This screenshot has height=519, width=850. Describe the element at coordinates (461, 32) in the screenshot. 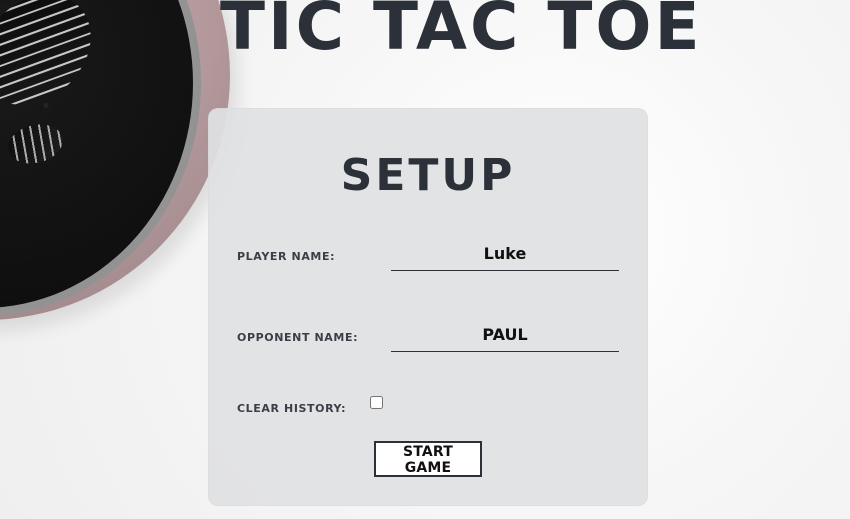

I see `page-title: TIC TAC TOE` at that location.